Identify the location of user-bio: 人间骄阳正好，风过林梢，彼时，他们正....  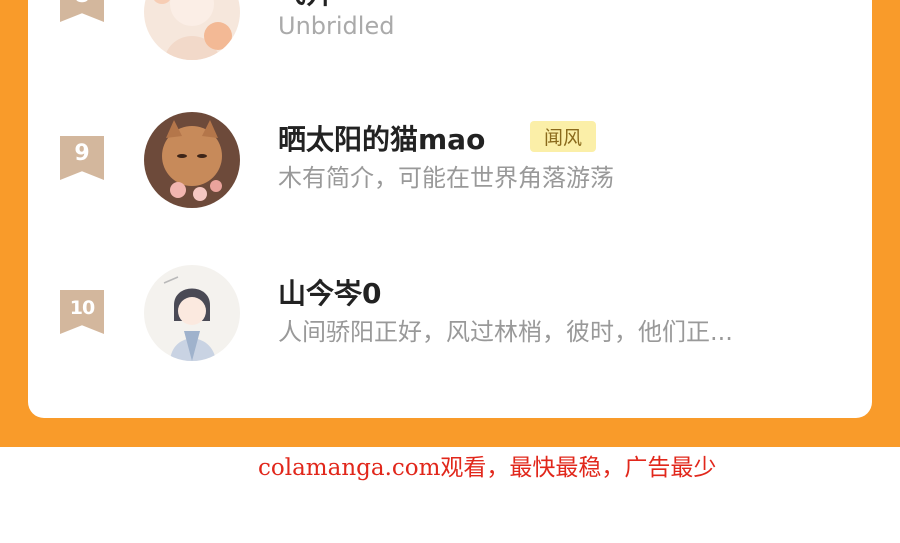
(505, 332).